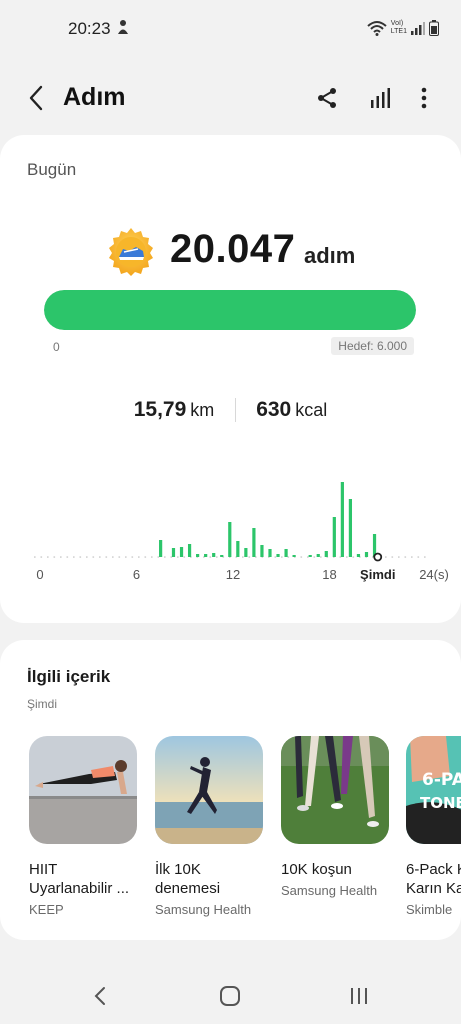 The image size is (461, 1024). I want to click on nav-recents-button, so click(359, 996).